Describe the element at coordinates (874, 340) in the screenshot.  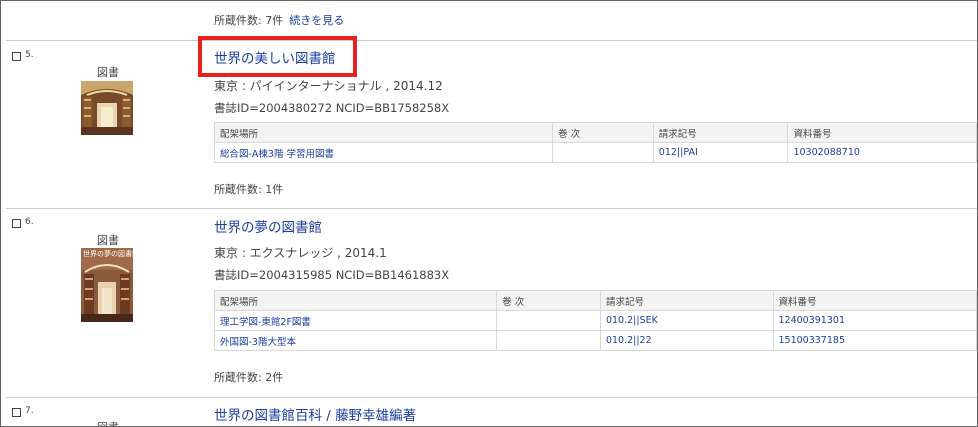
I see `item-number-link: 15100337185` at that location.